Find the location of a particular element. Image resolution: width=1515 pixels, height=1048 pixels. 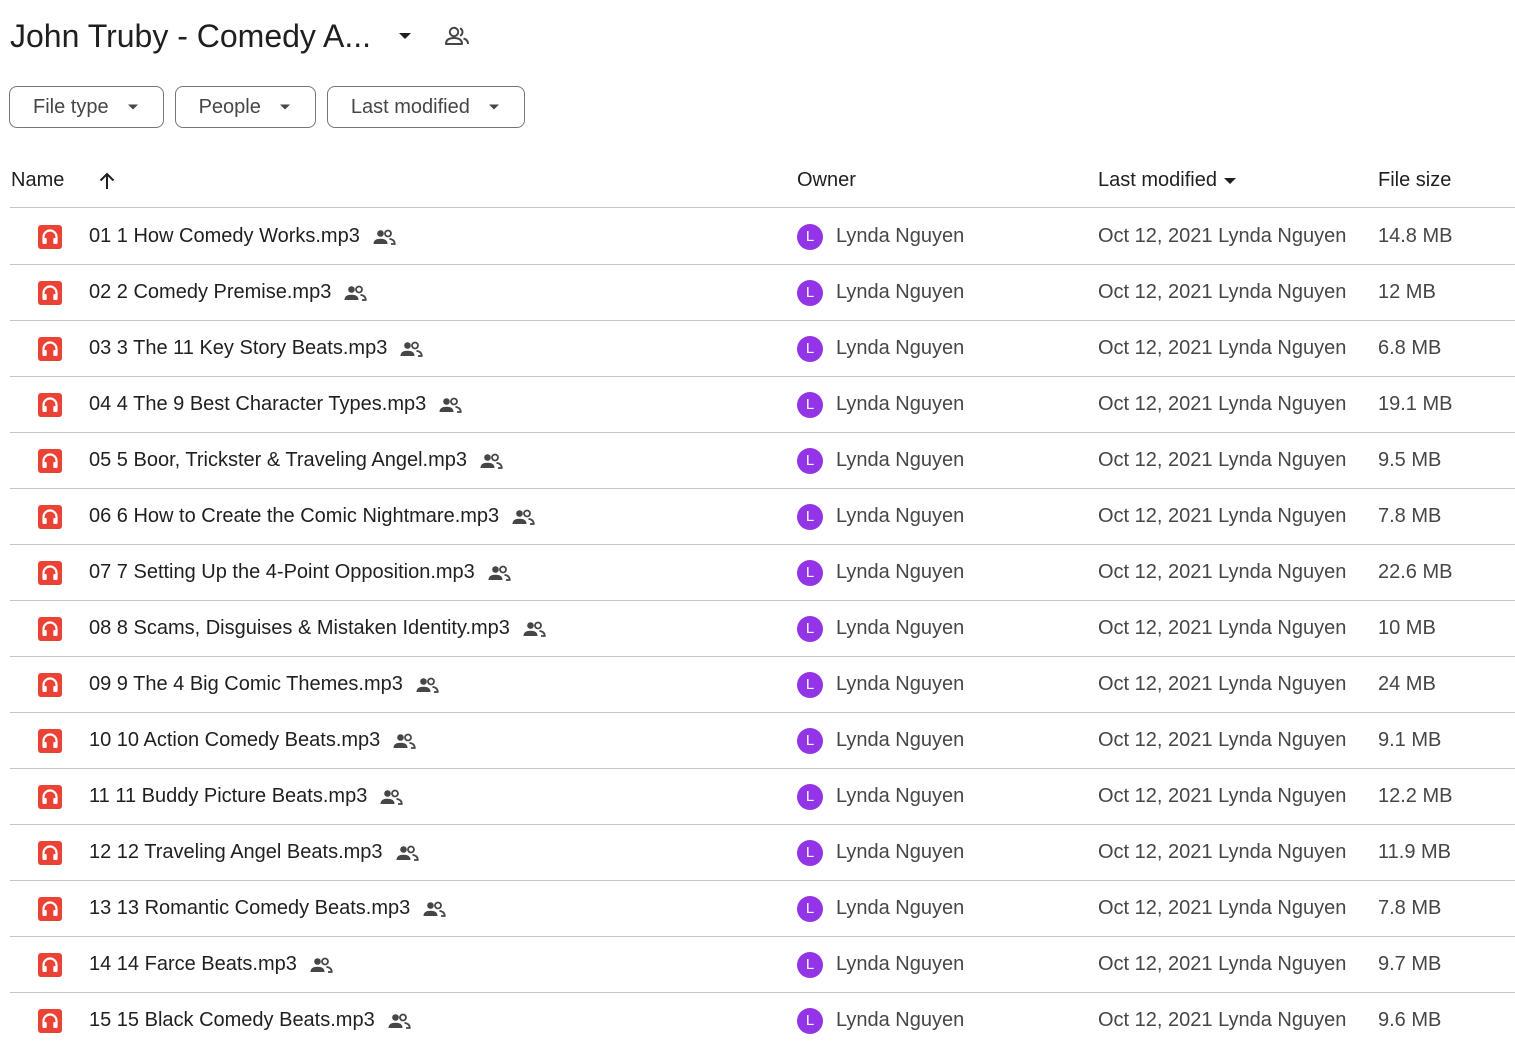

filter-bar: File type People Last modified is located at coordinates (267, 107).